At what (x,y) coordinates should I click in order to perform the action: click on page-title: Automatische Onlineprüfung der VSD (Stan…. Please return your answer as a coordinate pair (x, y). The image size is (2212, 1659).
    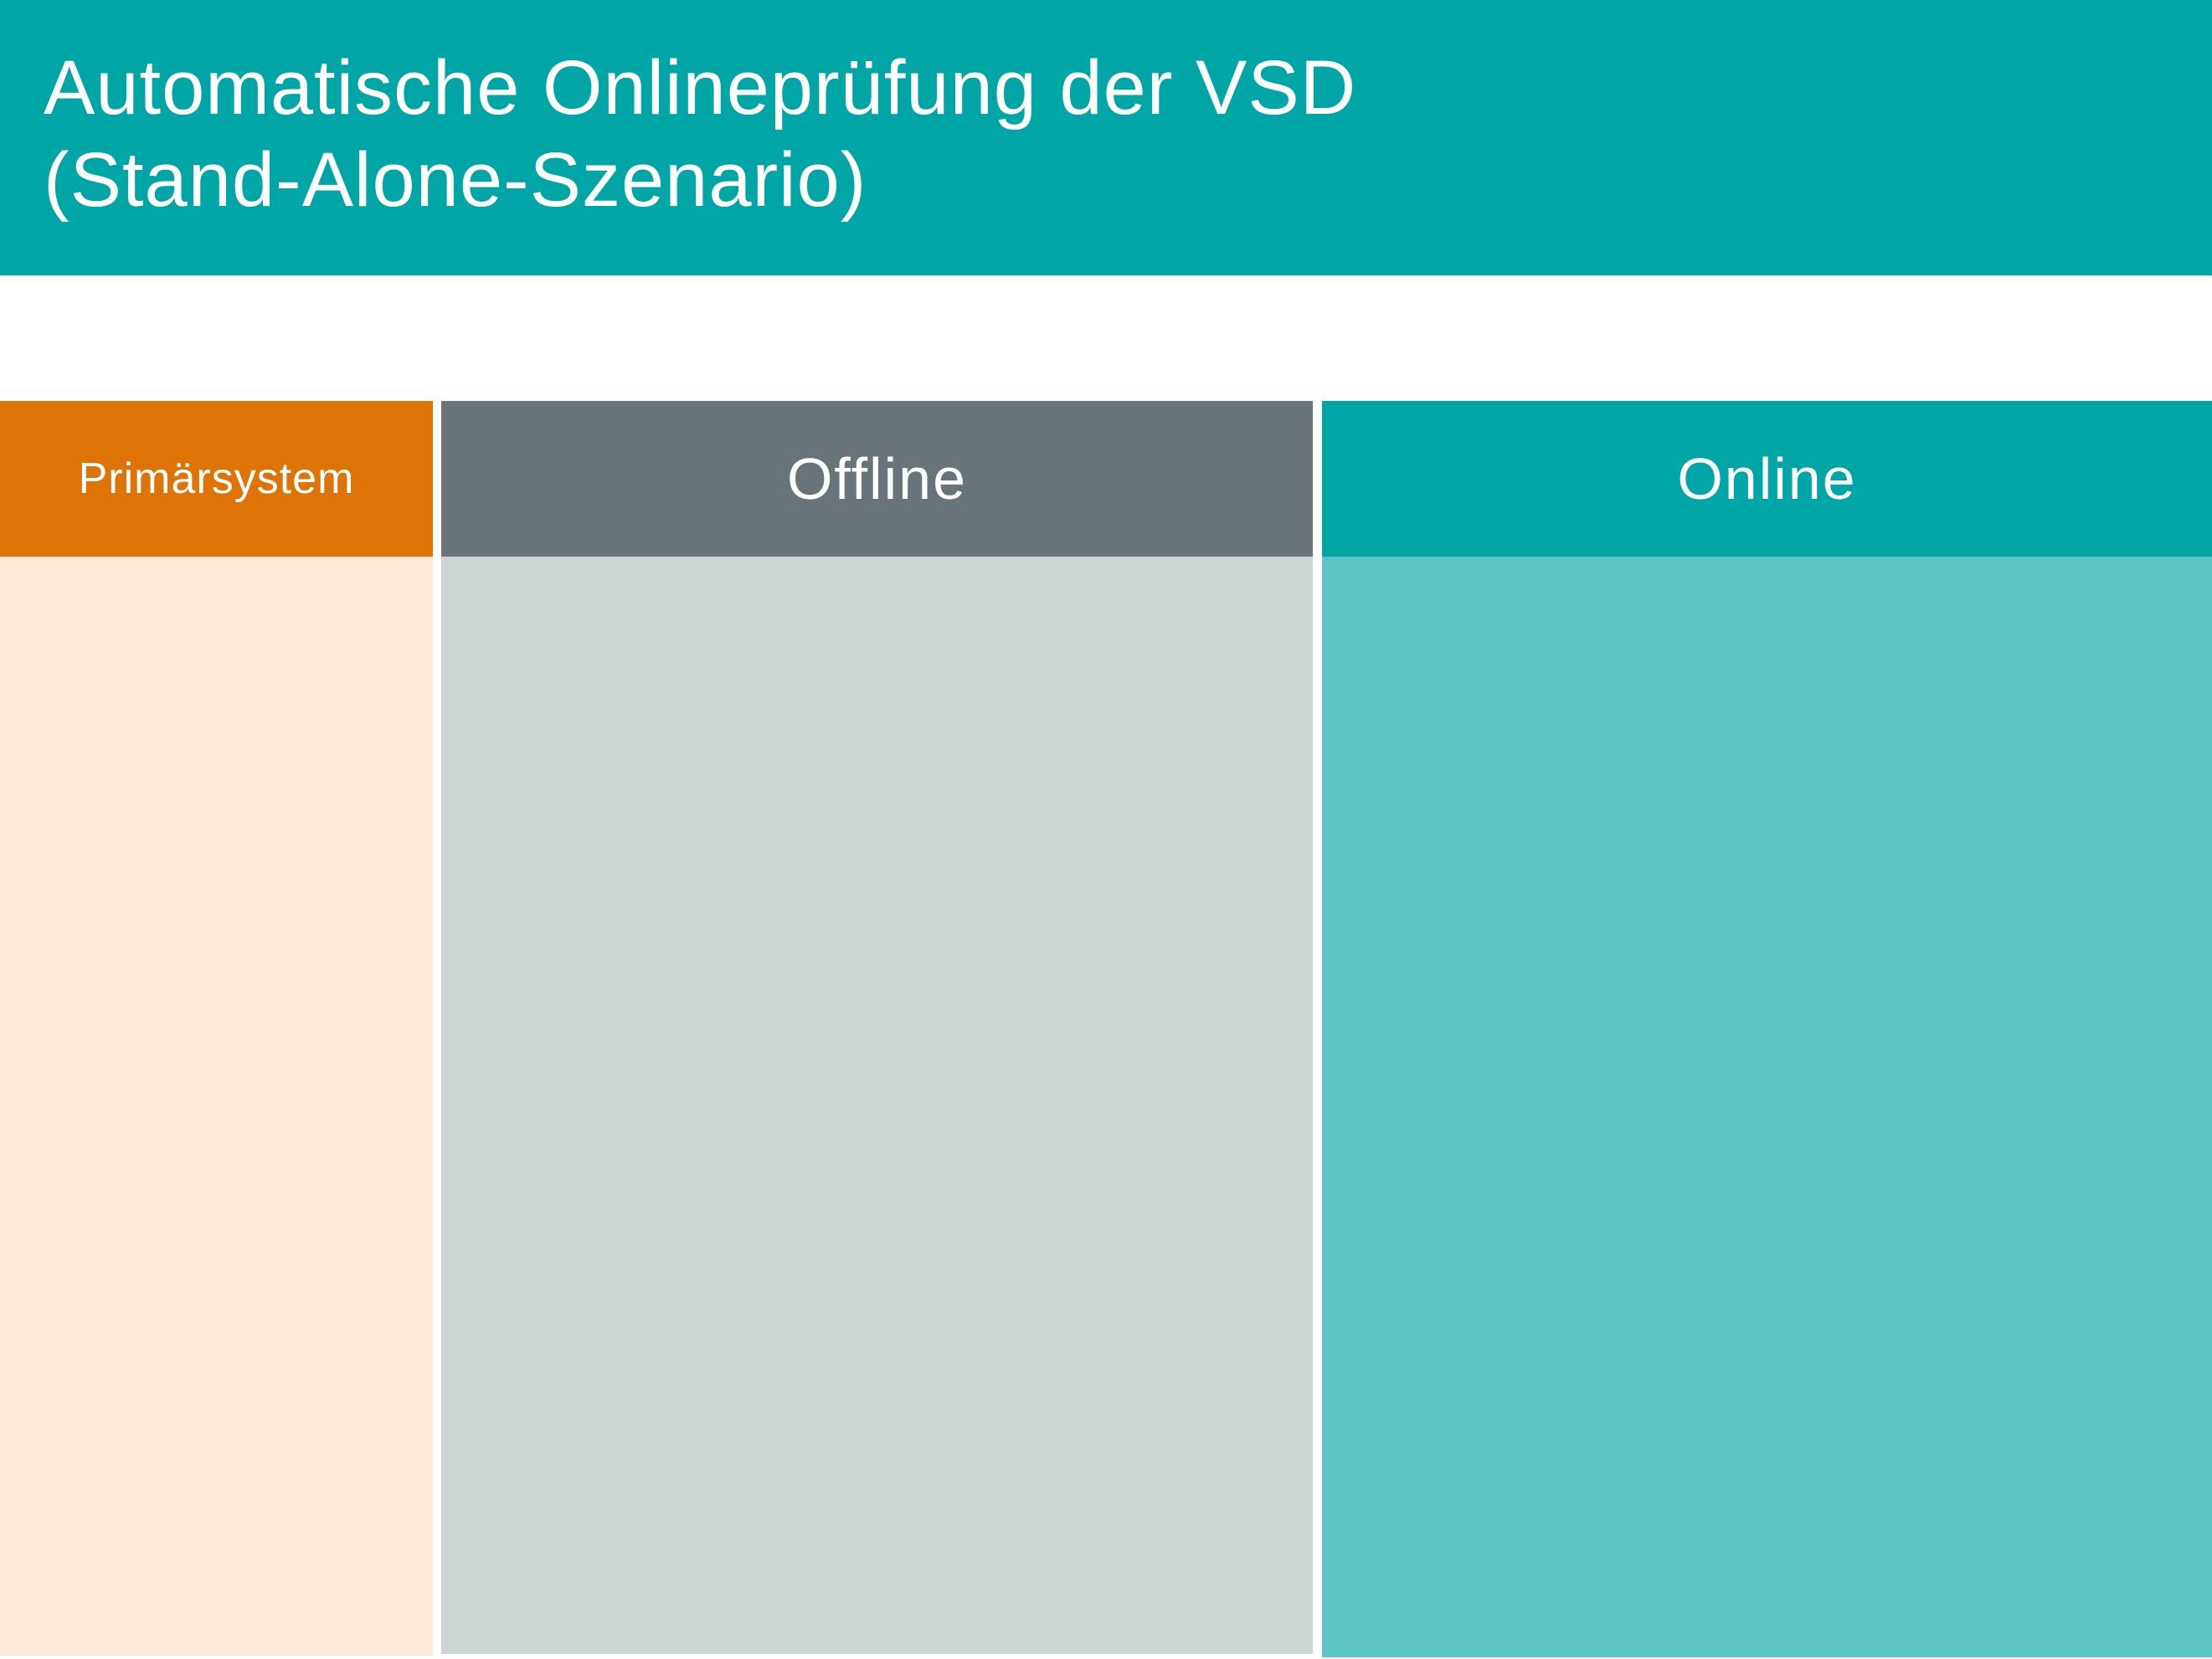
    Looking at the image, I should click on (700, 134).